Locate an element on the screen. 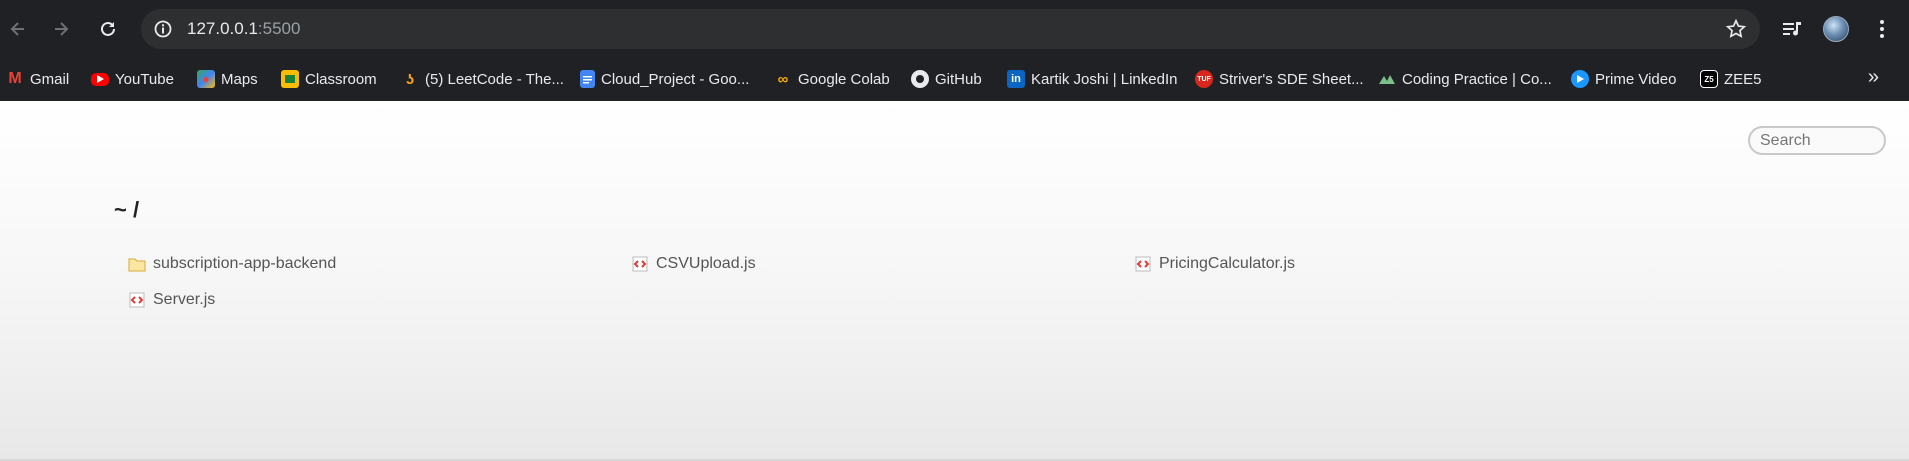  bookmark-star-button is located at coordinates (1736, 29).